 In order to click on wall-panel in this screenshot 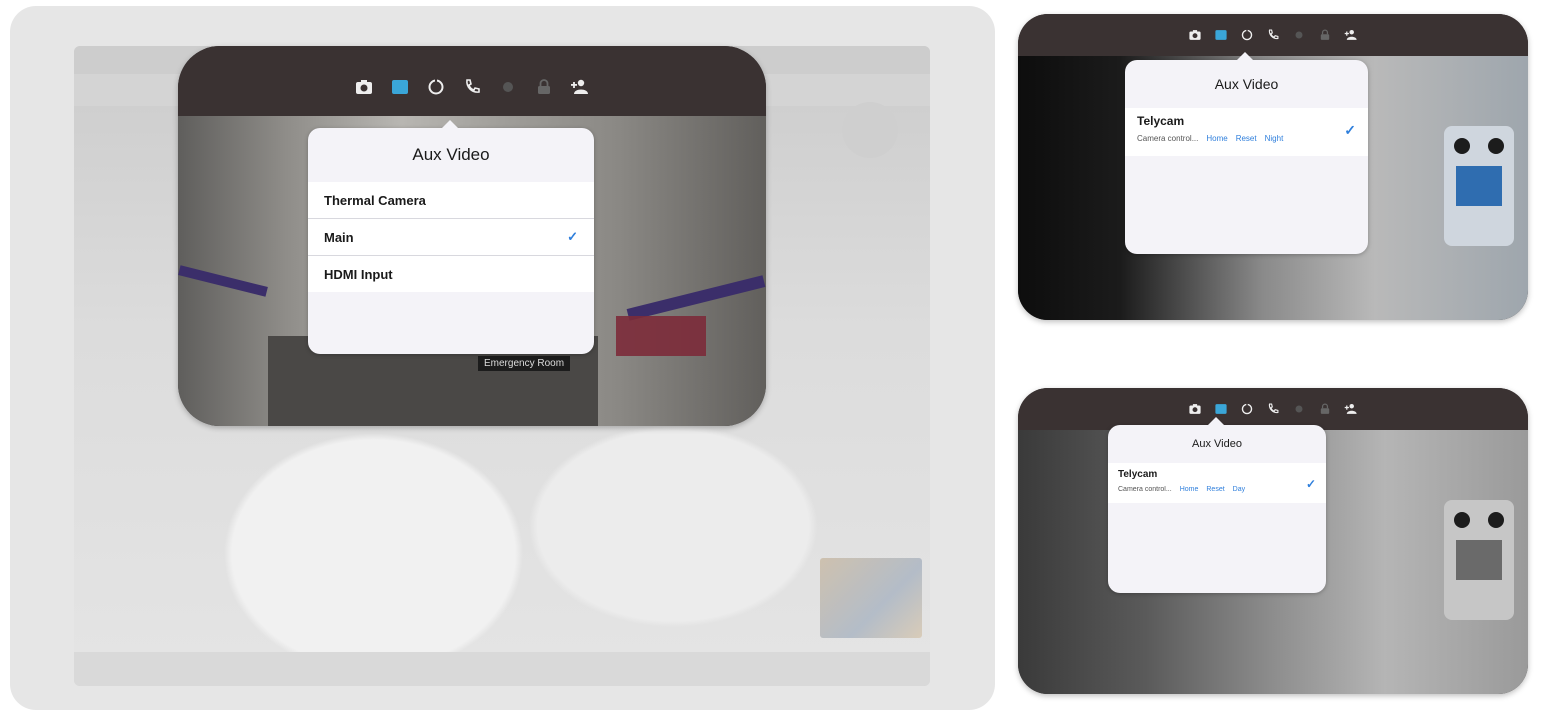, I will do `click(661, 336)`.